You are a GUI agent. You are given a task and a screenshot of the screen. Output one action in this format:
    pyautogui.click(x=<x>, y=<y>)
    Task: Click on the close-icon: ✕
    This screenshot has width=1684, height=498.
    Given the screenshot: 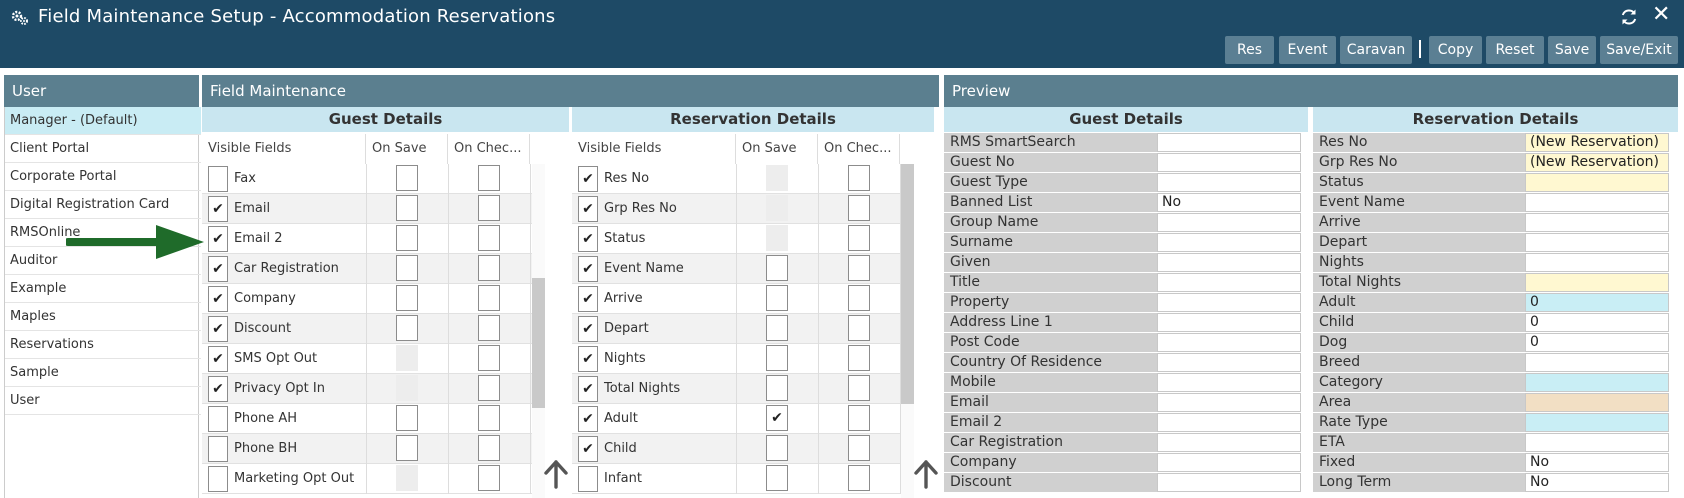 What is the action you would take?
    pyautogui.click(x=1661, y=14)
    